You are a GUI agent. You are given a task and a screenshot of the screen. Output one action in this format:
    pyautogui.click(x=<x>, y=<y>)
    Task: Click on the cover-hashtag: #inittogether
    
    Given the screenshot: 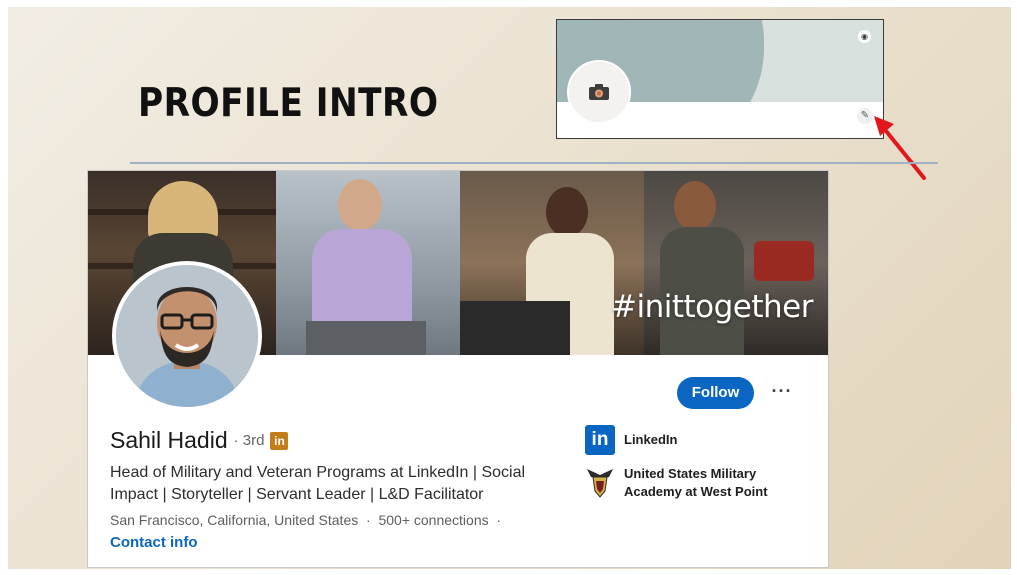 What is the action you would take?
    pyautogui.click(x=712, y=307)
    